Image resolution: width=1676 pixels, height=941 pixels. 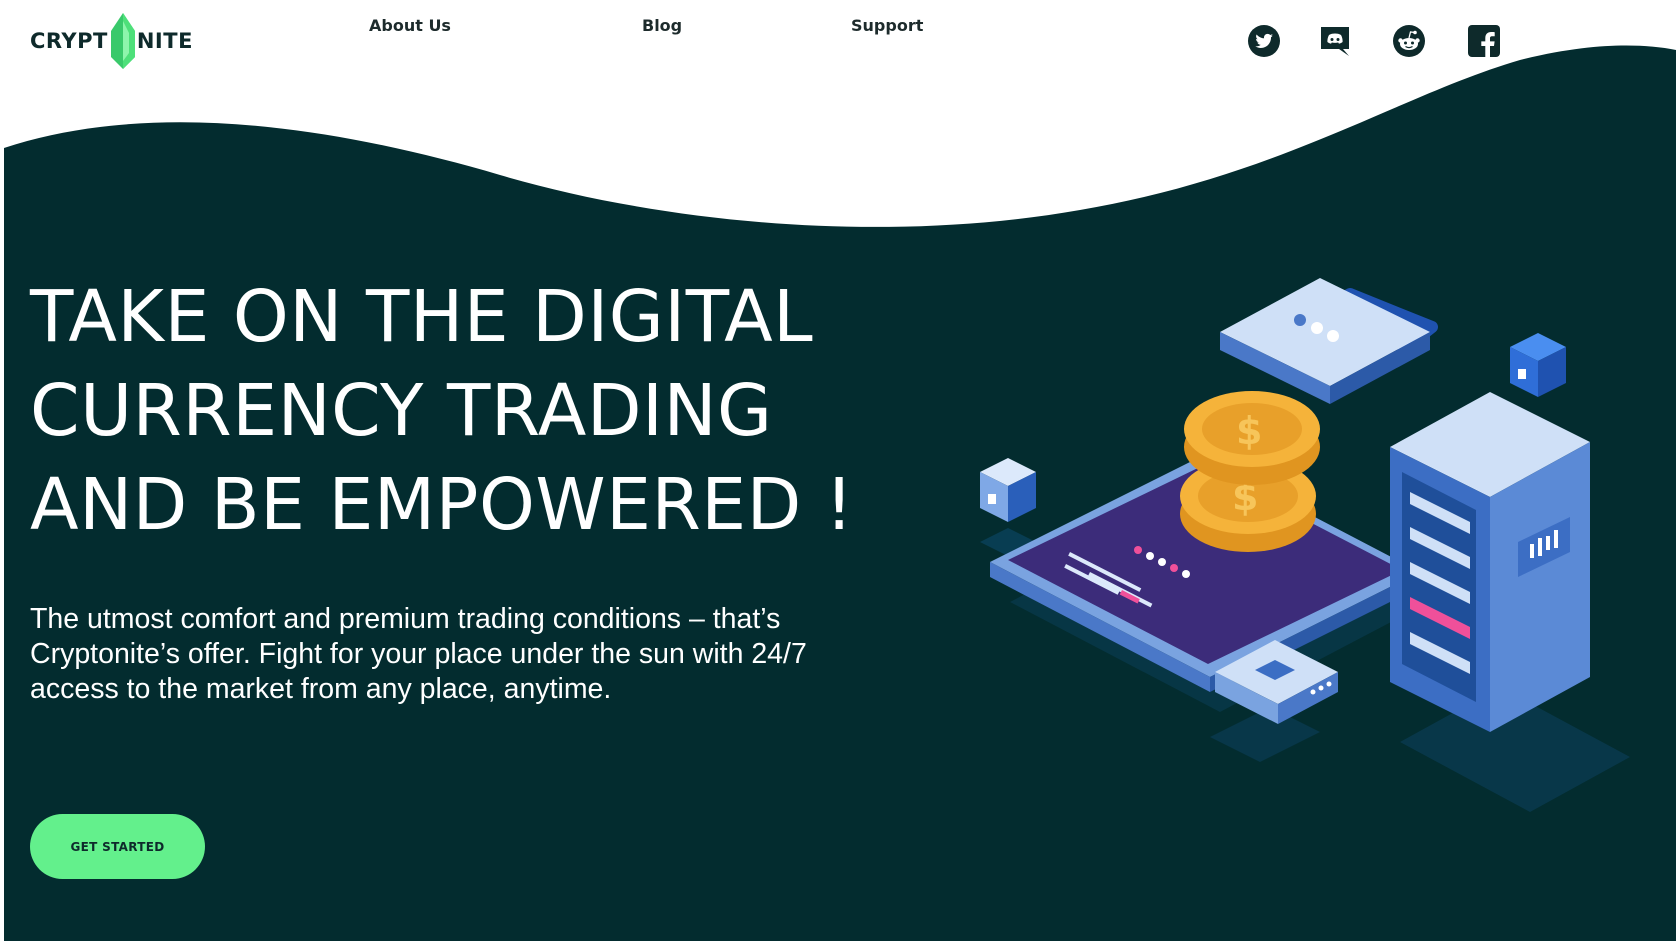 What do you see at coordinates (122, 41) in the screenshot?
I see `gem-icon` at bounding box center [122, 41].